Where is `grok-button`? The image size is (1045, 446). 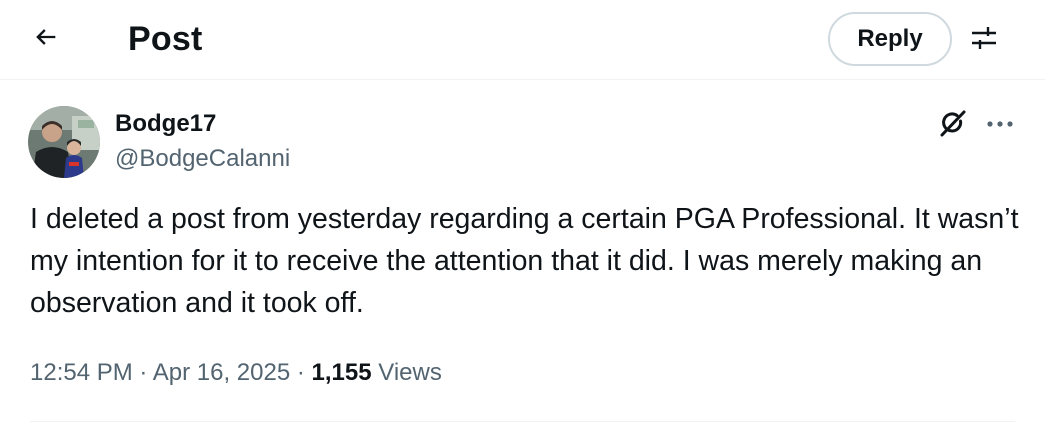 grok-button is located at coordinates (953, 125).